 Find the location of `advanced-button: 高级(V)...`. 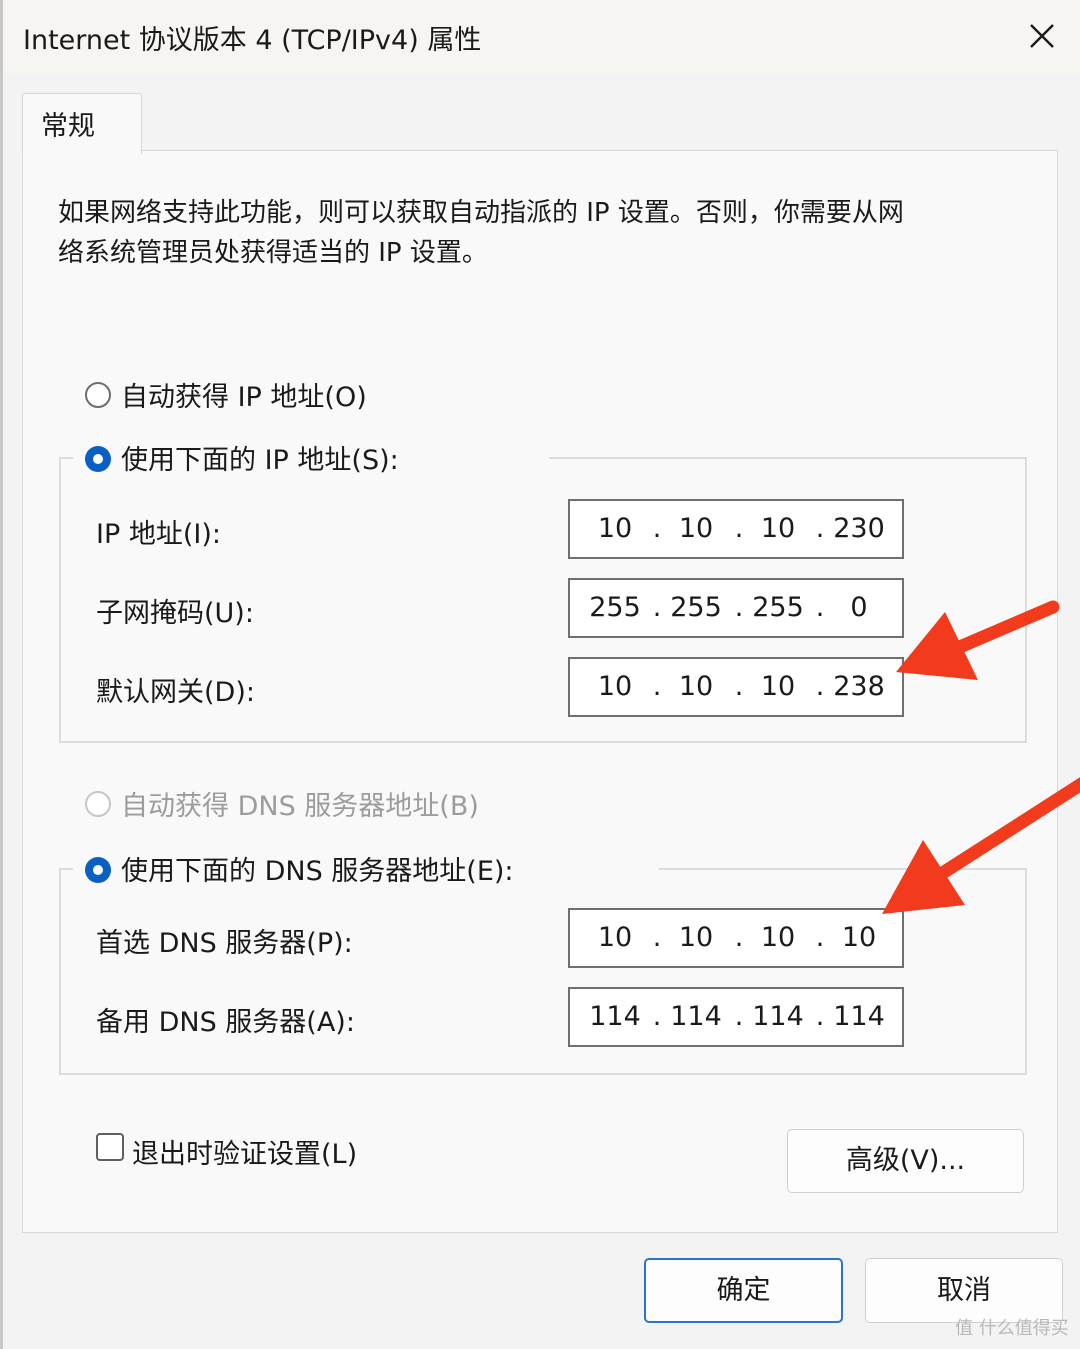

advanced-button: 高级(V)... is located at coordinates (905, 1161).